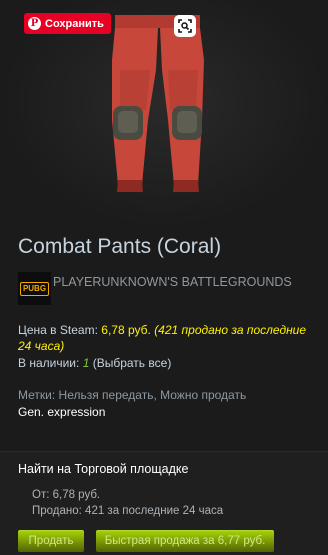  I want to click on select-all-link: Выбрать все, so click(132, 363).